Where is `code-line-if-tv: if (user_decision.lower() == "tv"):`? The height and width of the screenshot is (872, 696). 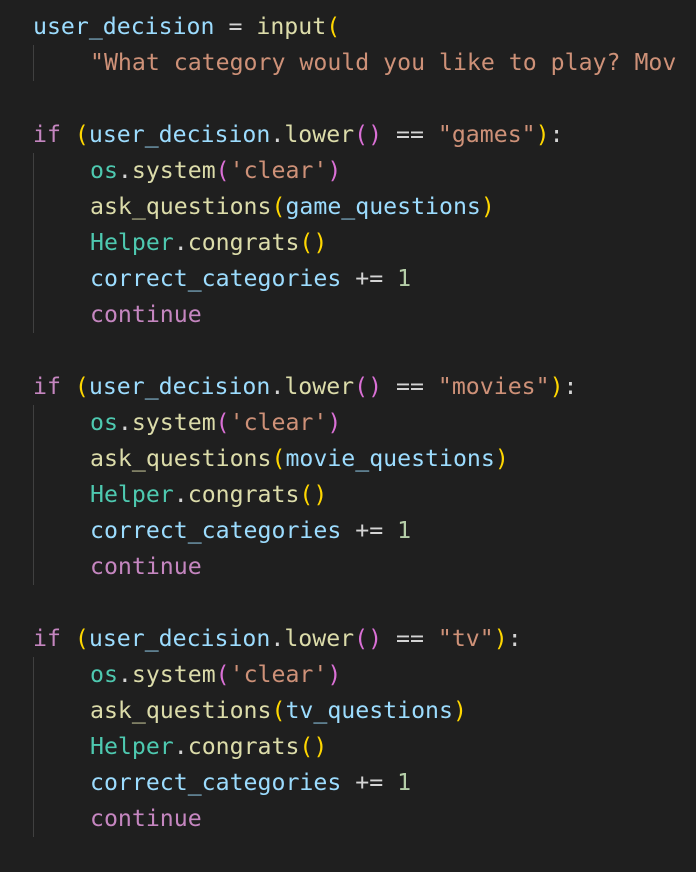
code-line-if-tv: if (user_decision.lower() == "tv"): is located at coordinates (277, 639).